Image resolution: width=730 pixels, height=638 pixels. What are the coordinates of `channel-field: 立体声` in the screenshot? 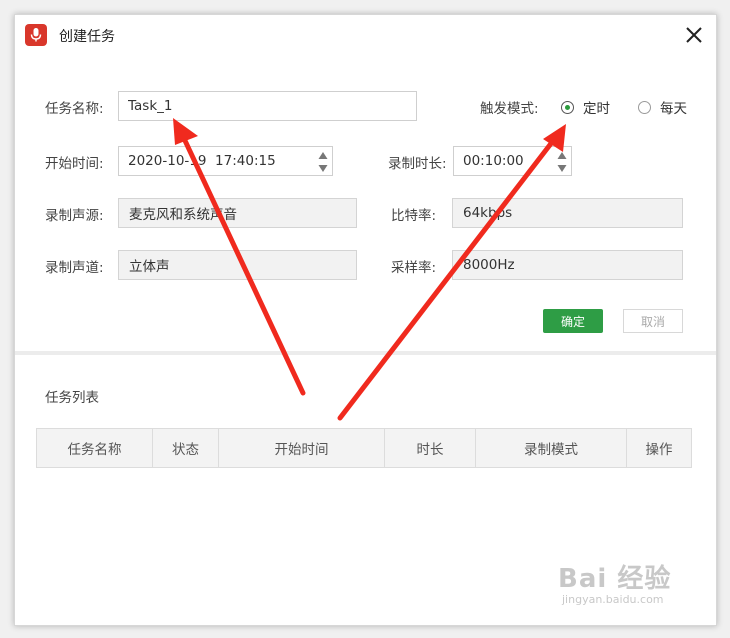 It's located at (237, 265).